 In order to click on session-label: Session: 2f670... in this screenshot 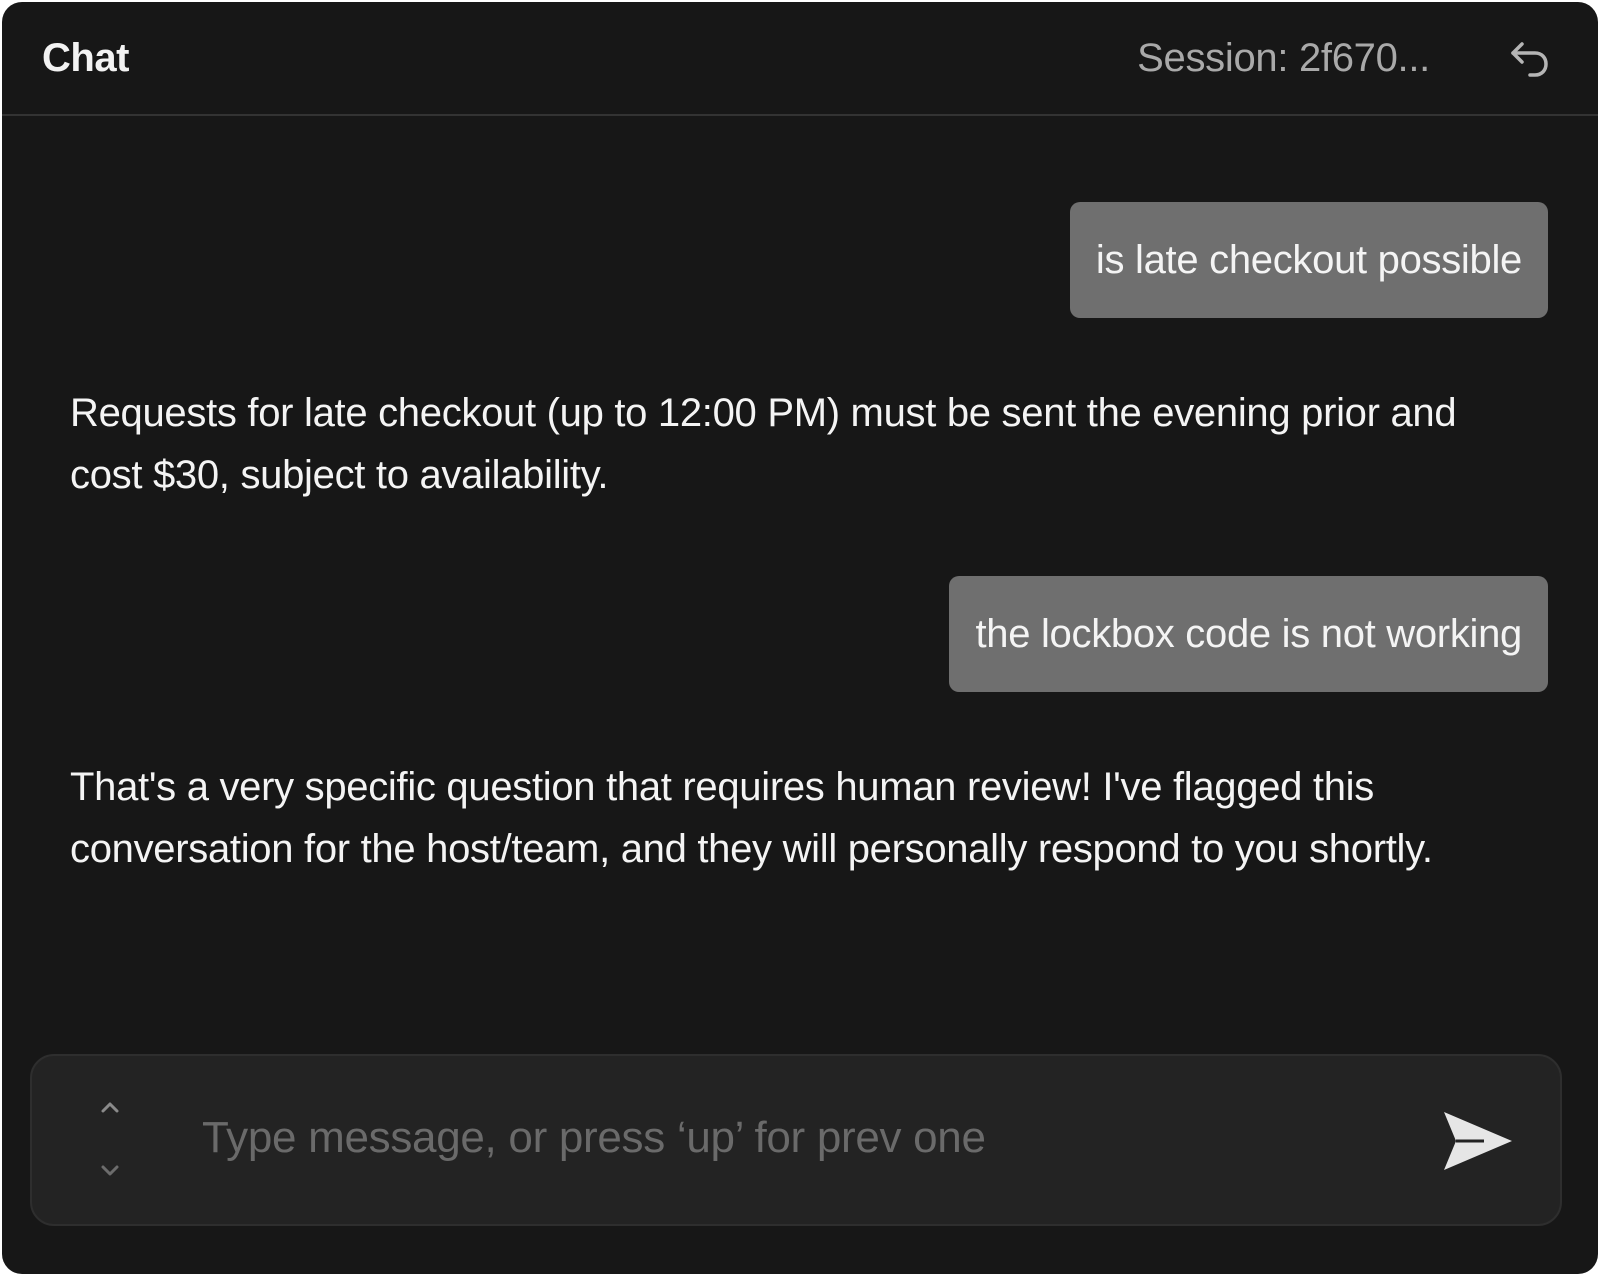, I will do `click(1283, 58)`.